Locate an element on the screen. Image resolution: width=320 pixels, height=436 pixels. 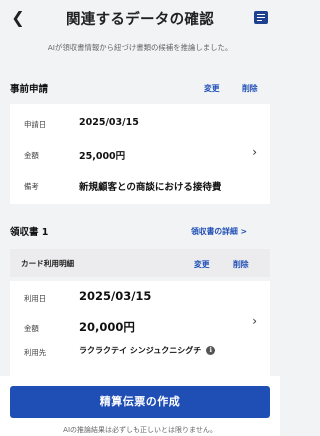
receipt-delete-button: 削除 is located at coordinates (241, 264).